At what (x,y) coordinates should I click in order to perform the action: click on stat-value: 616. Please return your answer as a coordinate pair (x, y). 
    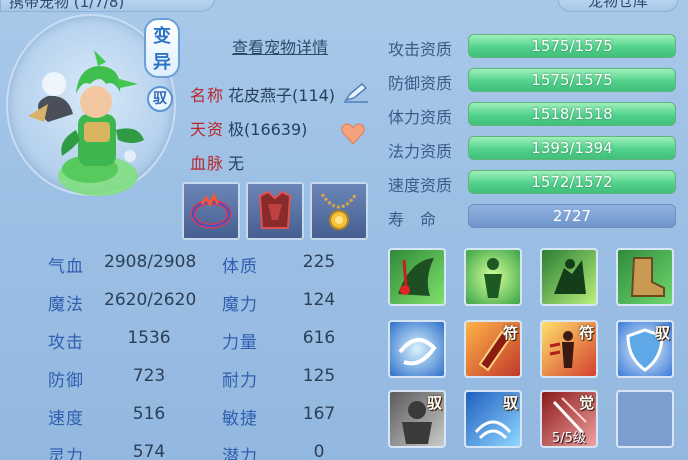
    Looking at the image, I should click on (319, 338).